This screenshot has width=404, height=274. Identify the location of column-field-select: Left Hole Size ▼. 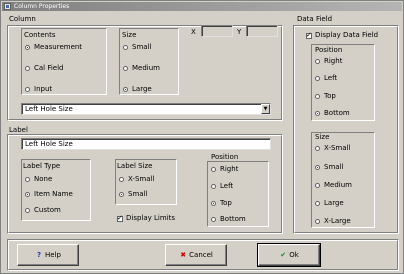
(146, 109).